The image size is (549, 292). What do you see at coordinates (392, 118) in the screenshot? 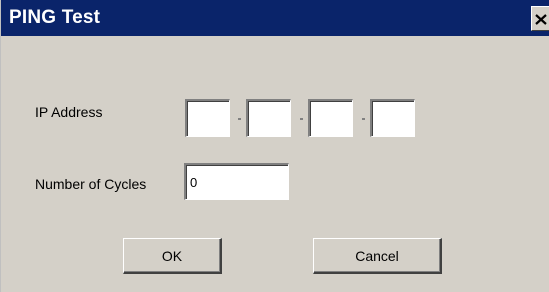
I see `ip-octet-4-input` at bounding box center [392, 118].